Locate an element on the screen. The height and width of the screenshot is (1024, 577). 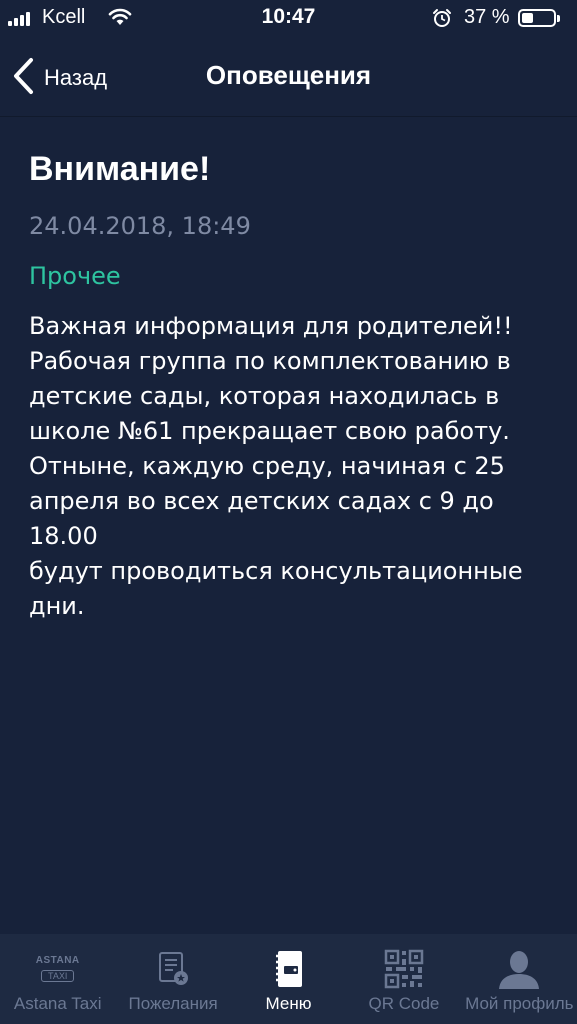
tab-astana-taxi: ASTANA TAXI Astana Taxi is located at coordinates (57, 979).